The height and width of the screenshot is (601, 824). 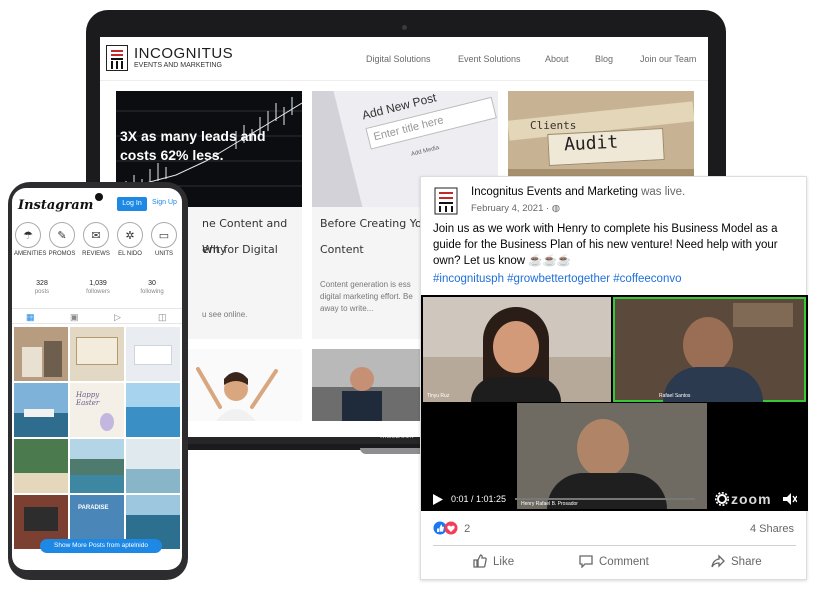 What do you see at coordinates (56, 205) in the screenshot?
I see `instagram-logo: Instagram` at bounding box center [56, 205].